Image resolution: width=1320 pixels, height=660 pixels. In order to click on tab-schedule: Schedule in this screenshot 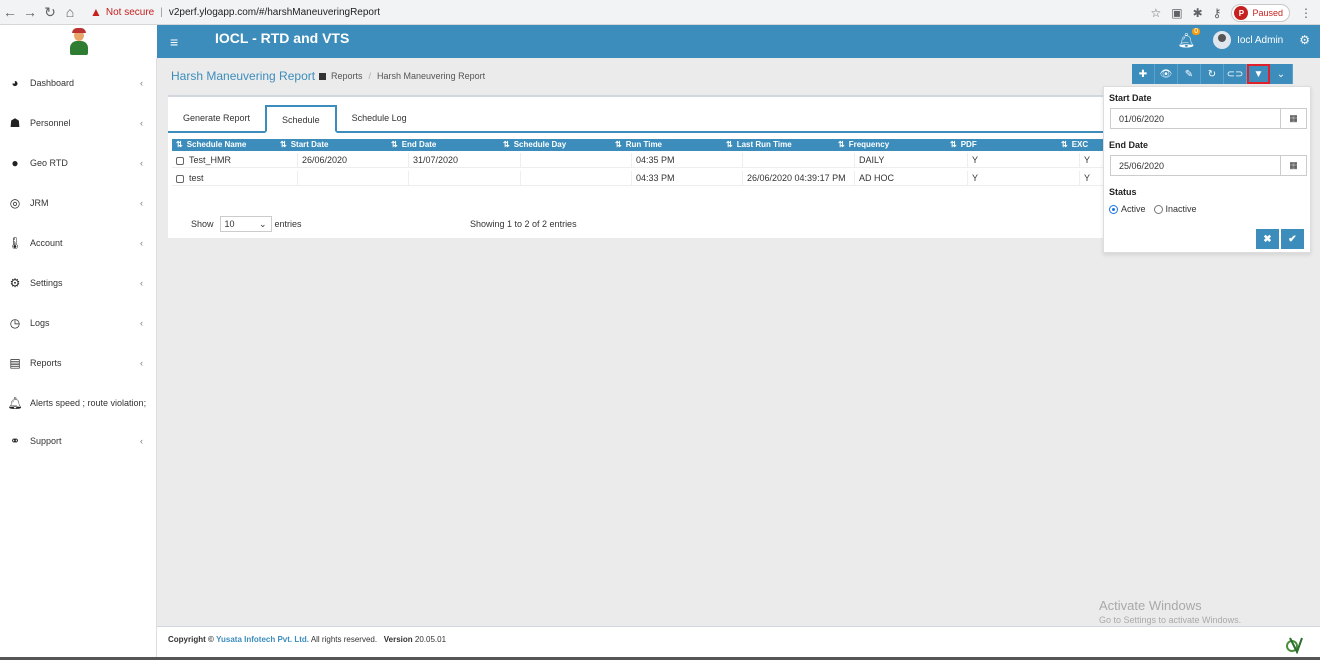, I will do `click(301, 119)`.